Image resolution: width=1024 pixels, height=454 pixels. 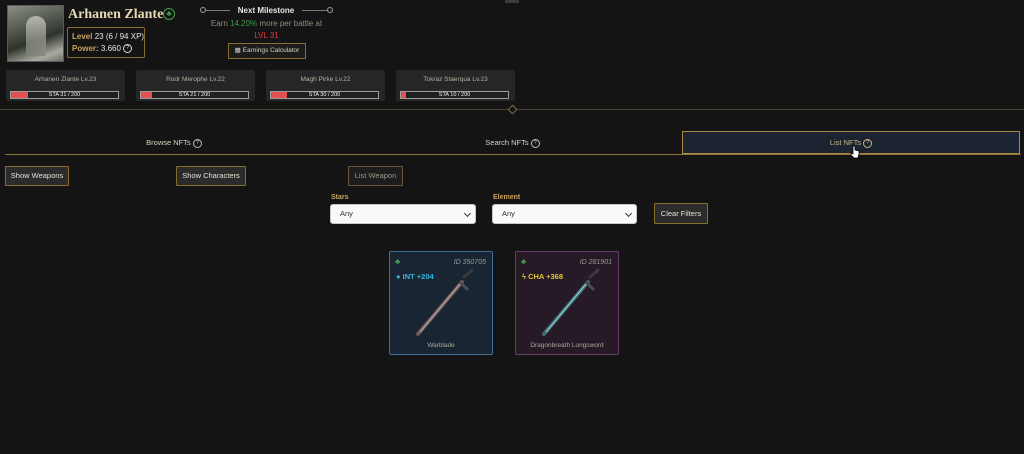 What do you see at coordinates (237, 50) in the screenshot?
I see `calculator-icon: ▦` at bounding box center [237, 50].